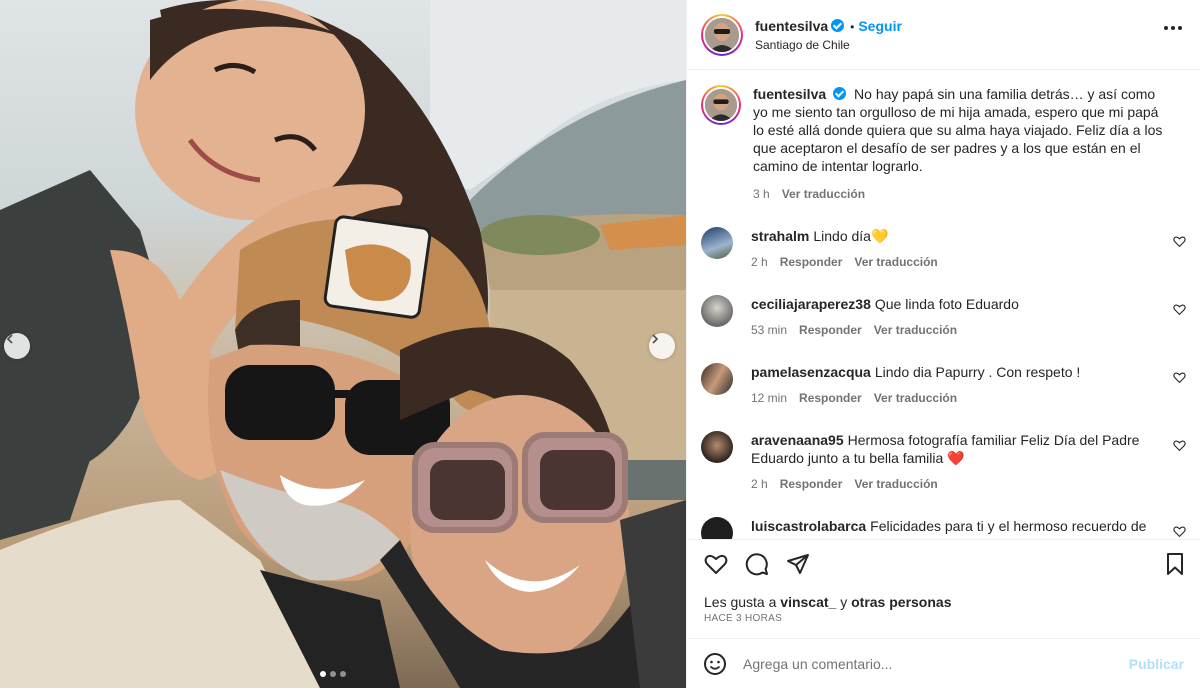 Image resolution: width=1200 pixels, height=688 pixels. I want to click on likes-joiner: y, so click(844, 602).